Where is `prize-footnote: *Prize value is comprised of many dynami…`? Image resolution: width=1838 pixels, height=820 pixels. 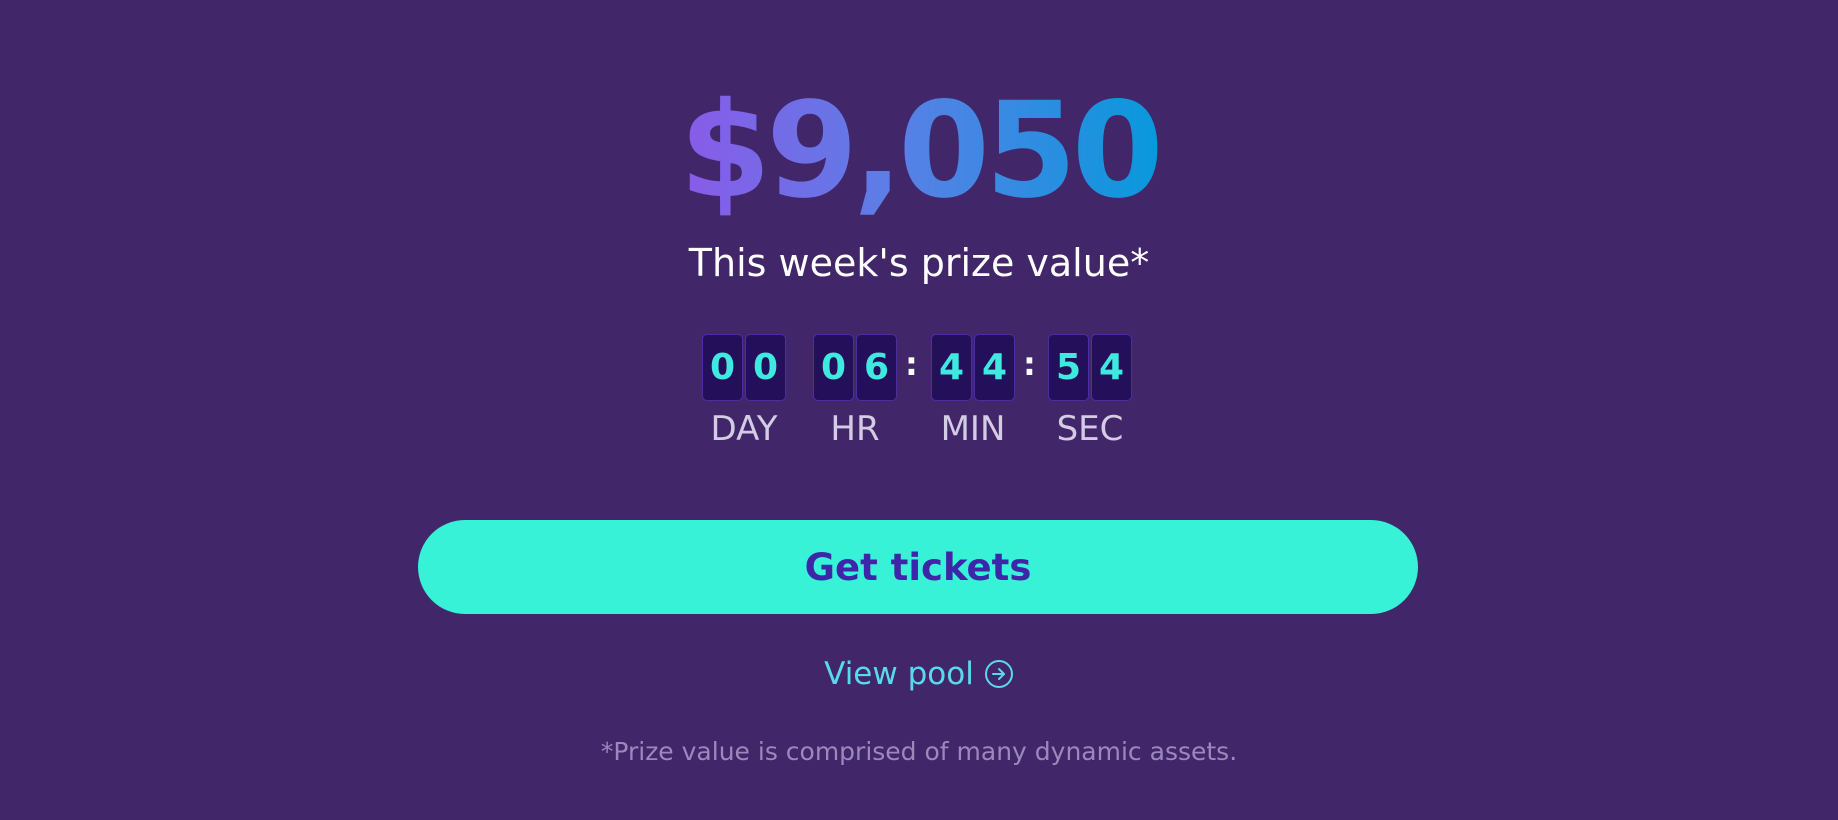 prize-footnote: *Prize value is comprised of many dynami… is located at coordinates (919, 751).